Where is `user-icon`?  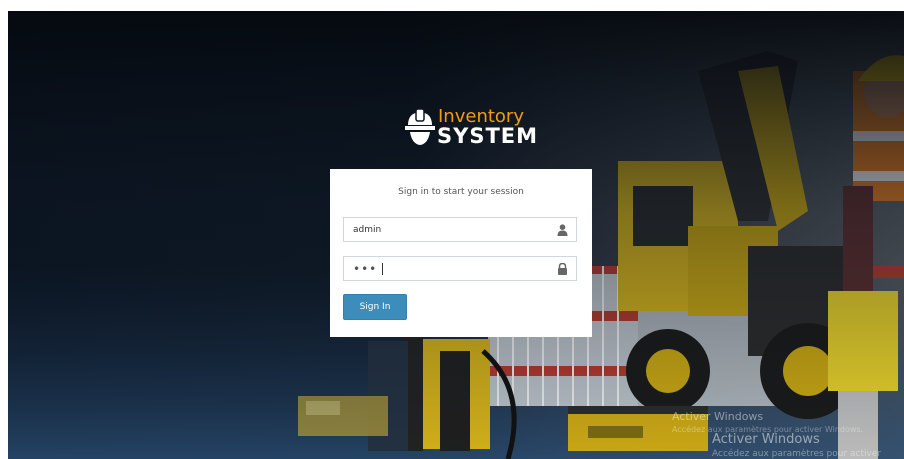
user-icon is located at coordinates (562, 230).